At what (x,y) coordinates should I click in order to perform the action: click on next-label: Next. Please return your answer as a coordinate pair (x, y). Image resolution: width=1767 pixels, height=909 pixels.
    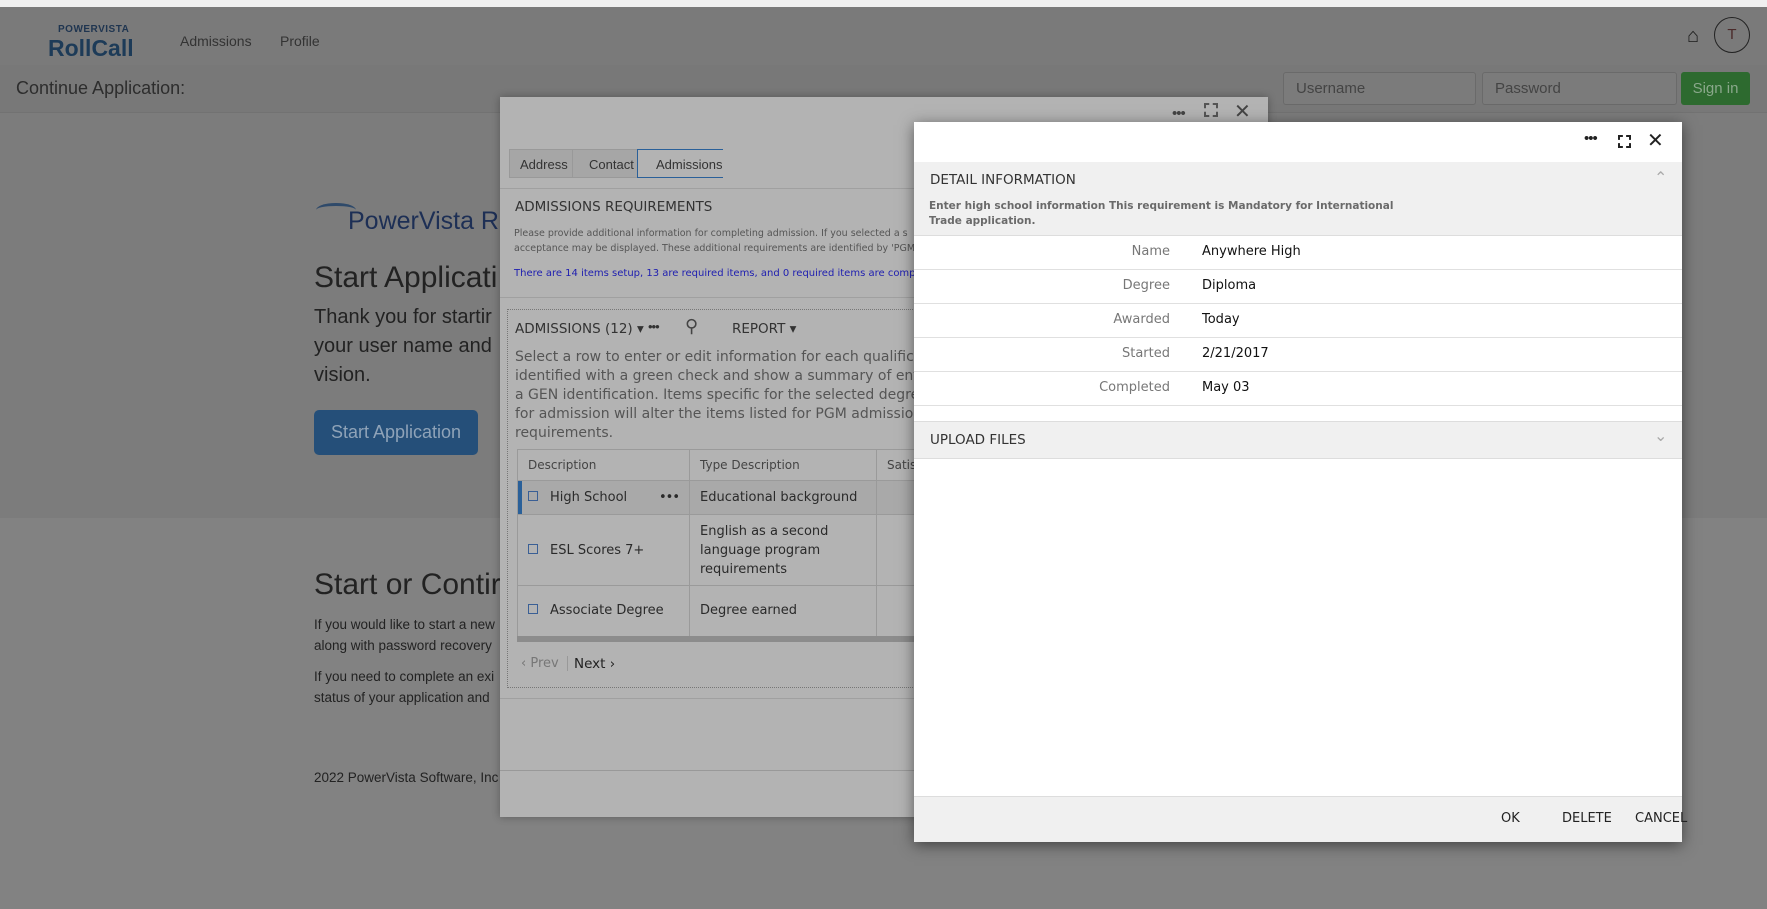
    Looking at the image, I should click on (590, 664).